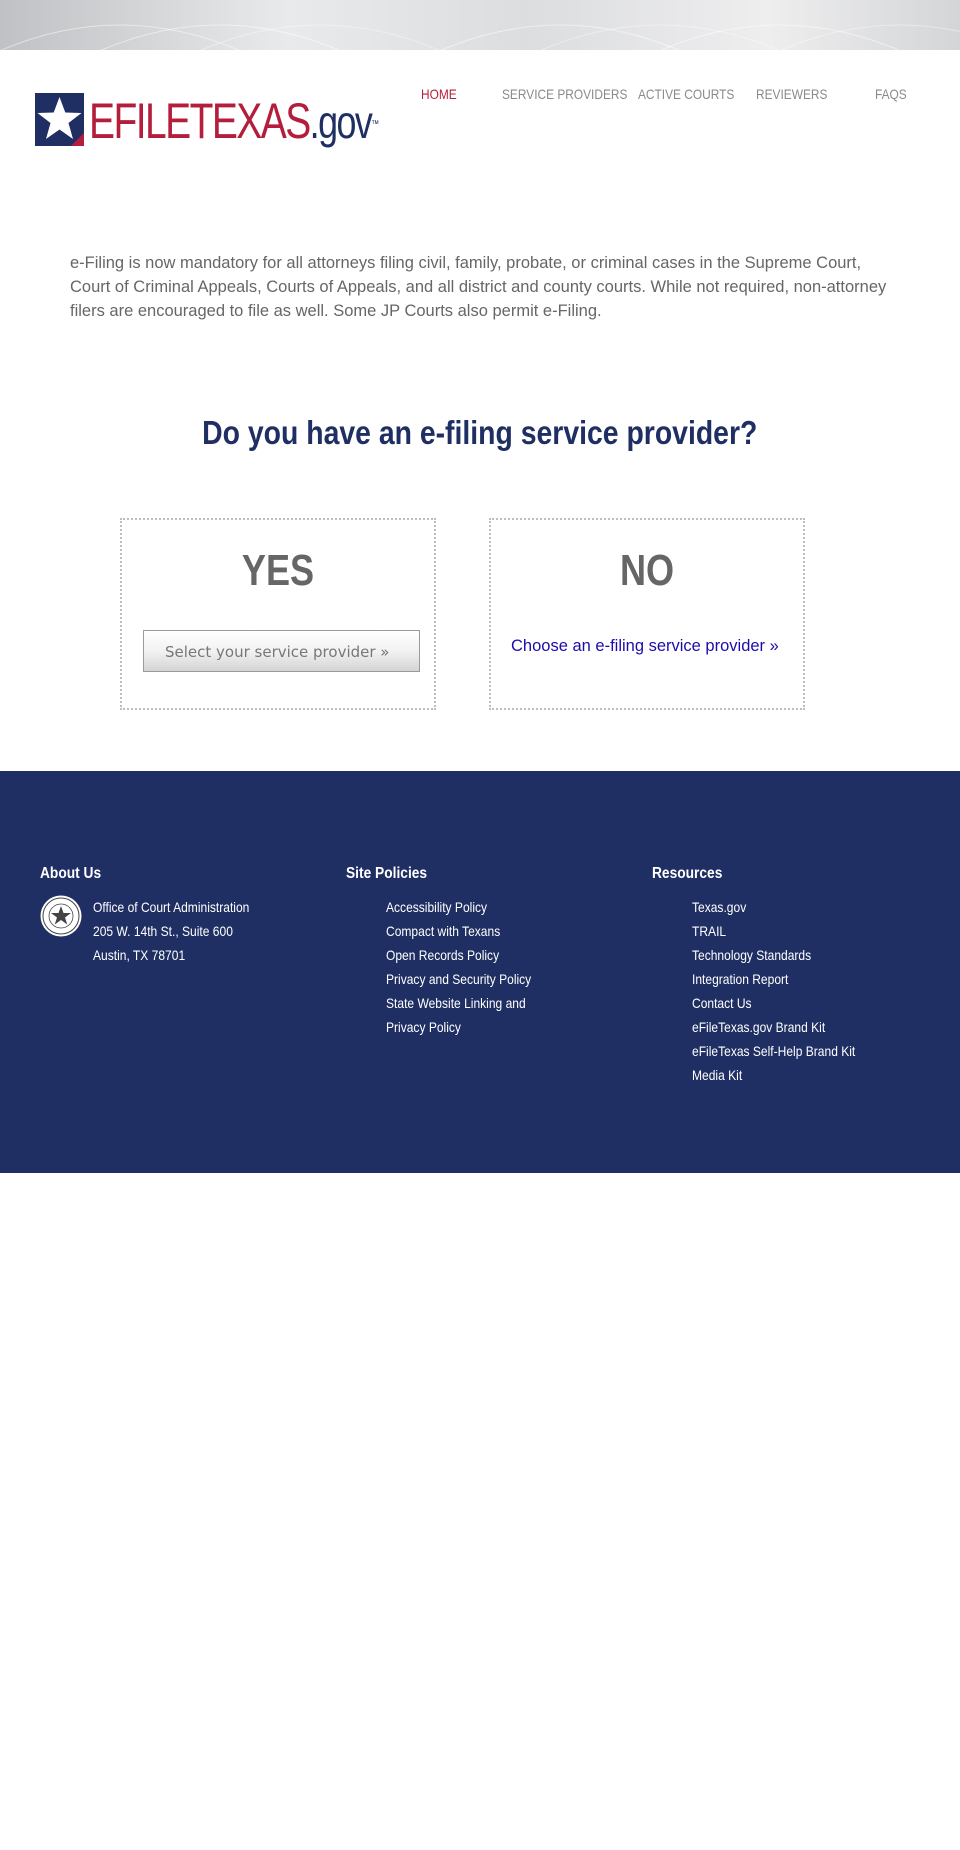 This screenshot has width=960, height=1850. What do you see at coordinates (139, 955) in the screenshot?
I see `address-line: Austin, TX 78701` at bounding box center [139, 955].